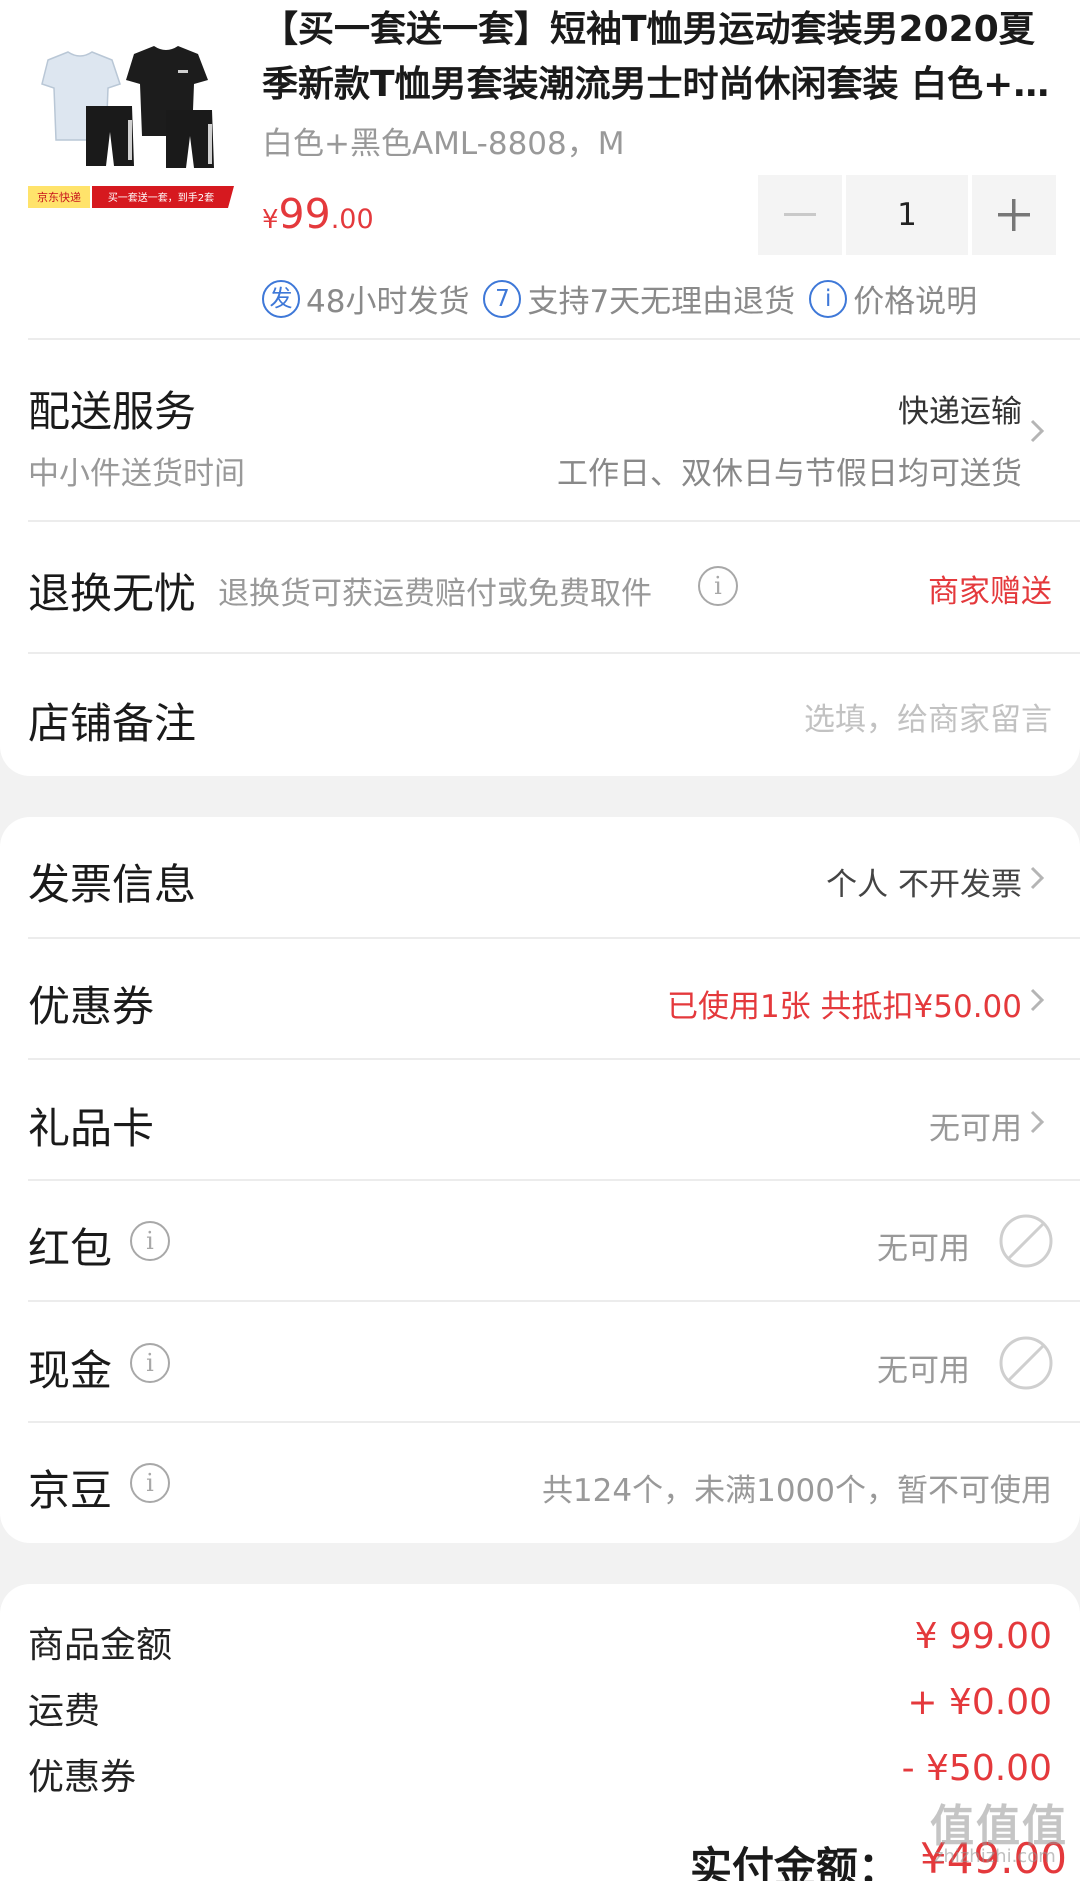 This screenshot has height=1881, width=1080. I want to click on tag-7day-return: 7 支持7天无理由退货, so click(639, 298).